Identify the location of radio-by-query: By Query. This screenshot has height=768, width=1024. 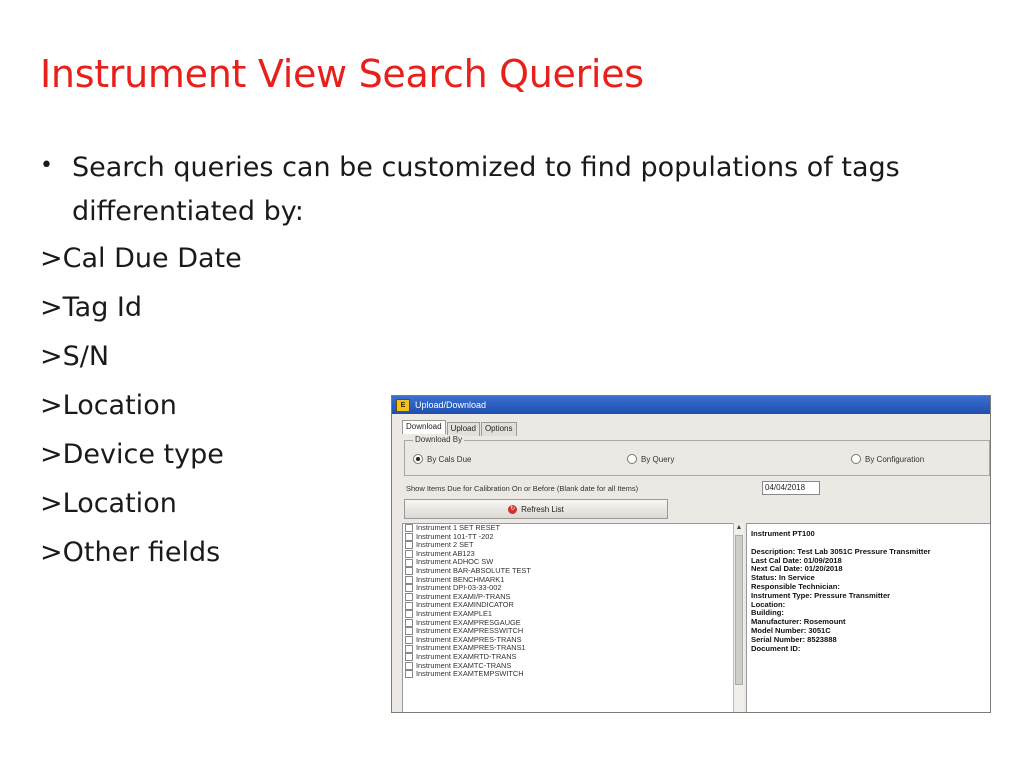
(650, 459).